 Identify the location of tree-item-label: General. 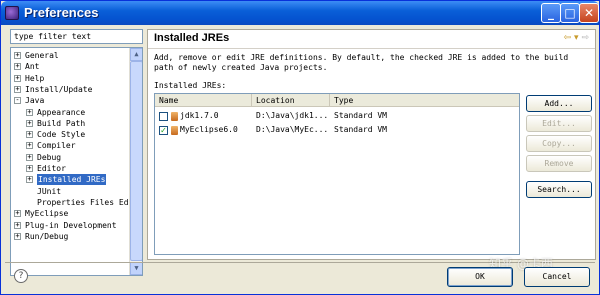
(42, 55).